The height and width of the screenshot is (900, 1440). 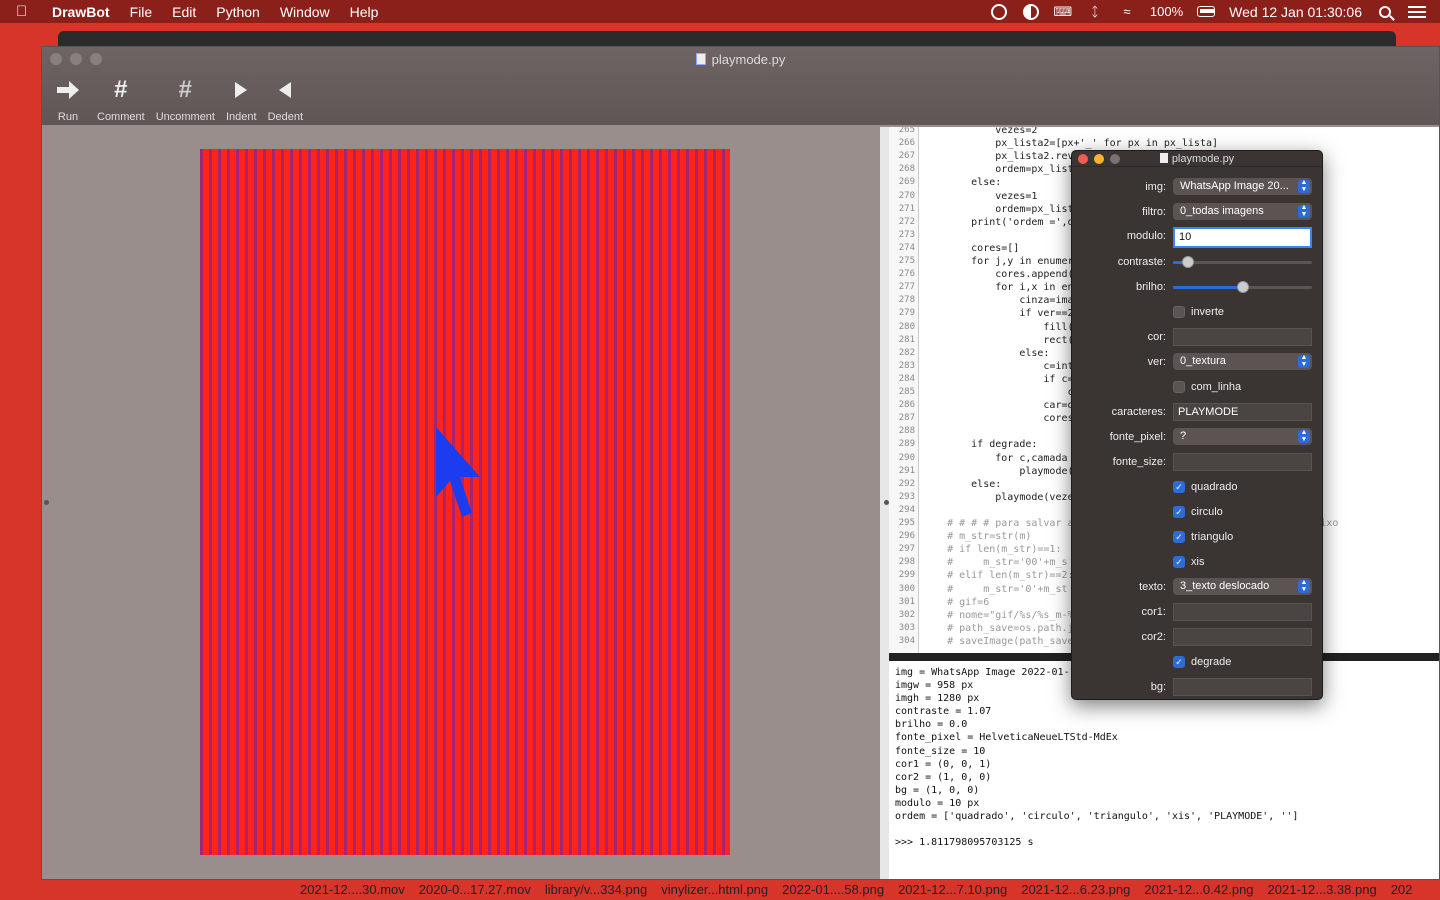 What do you see at coordinates (475, 889) in the screenshot?
I see `desktop-file-label: 2020-0...17.27.mov` at bounding box center [475, 889].